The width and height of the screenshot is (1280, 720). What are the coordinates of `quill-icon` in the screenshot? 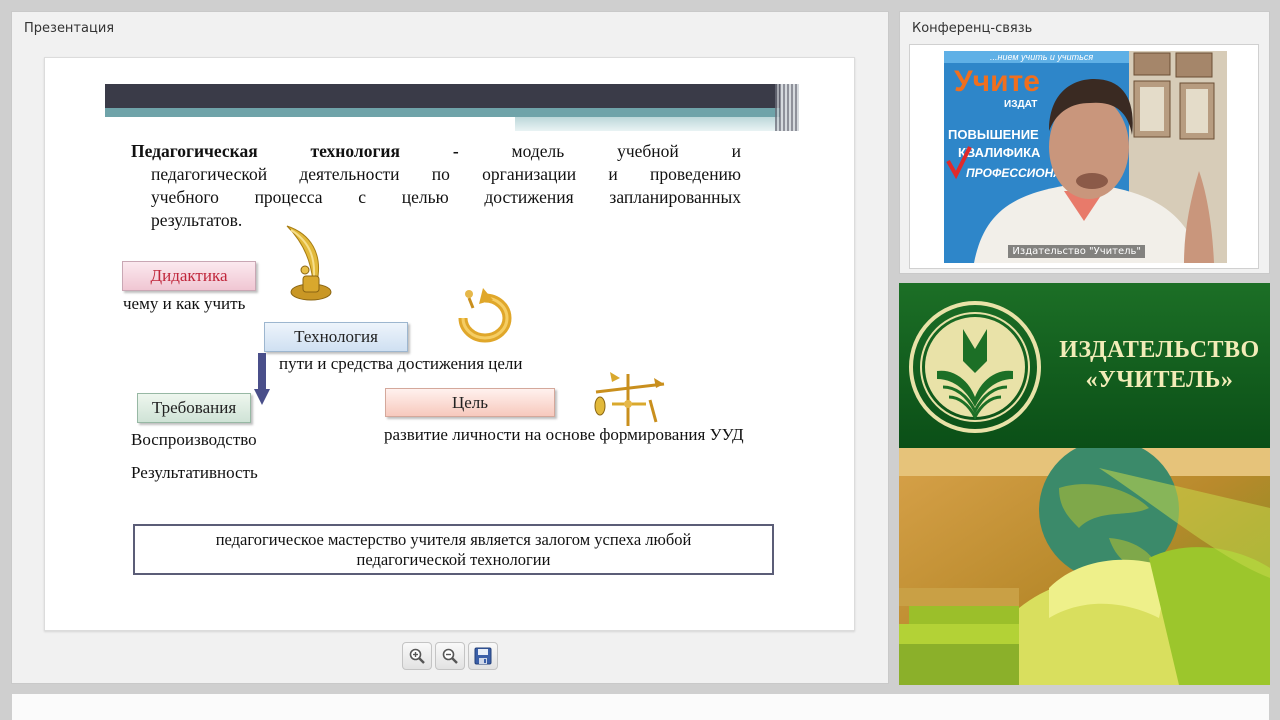 It's located at (309, 263).